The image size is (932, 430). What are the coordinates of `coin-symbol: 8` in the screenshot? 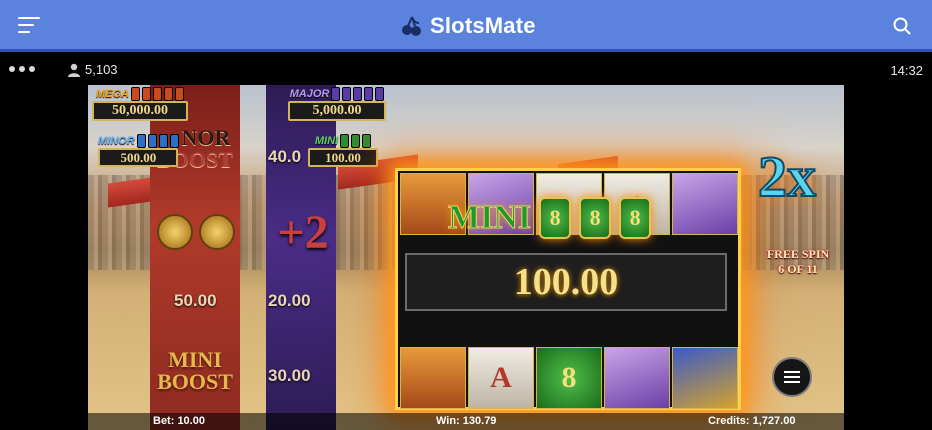 It's located at (569, 378).